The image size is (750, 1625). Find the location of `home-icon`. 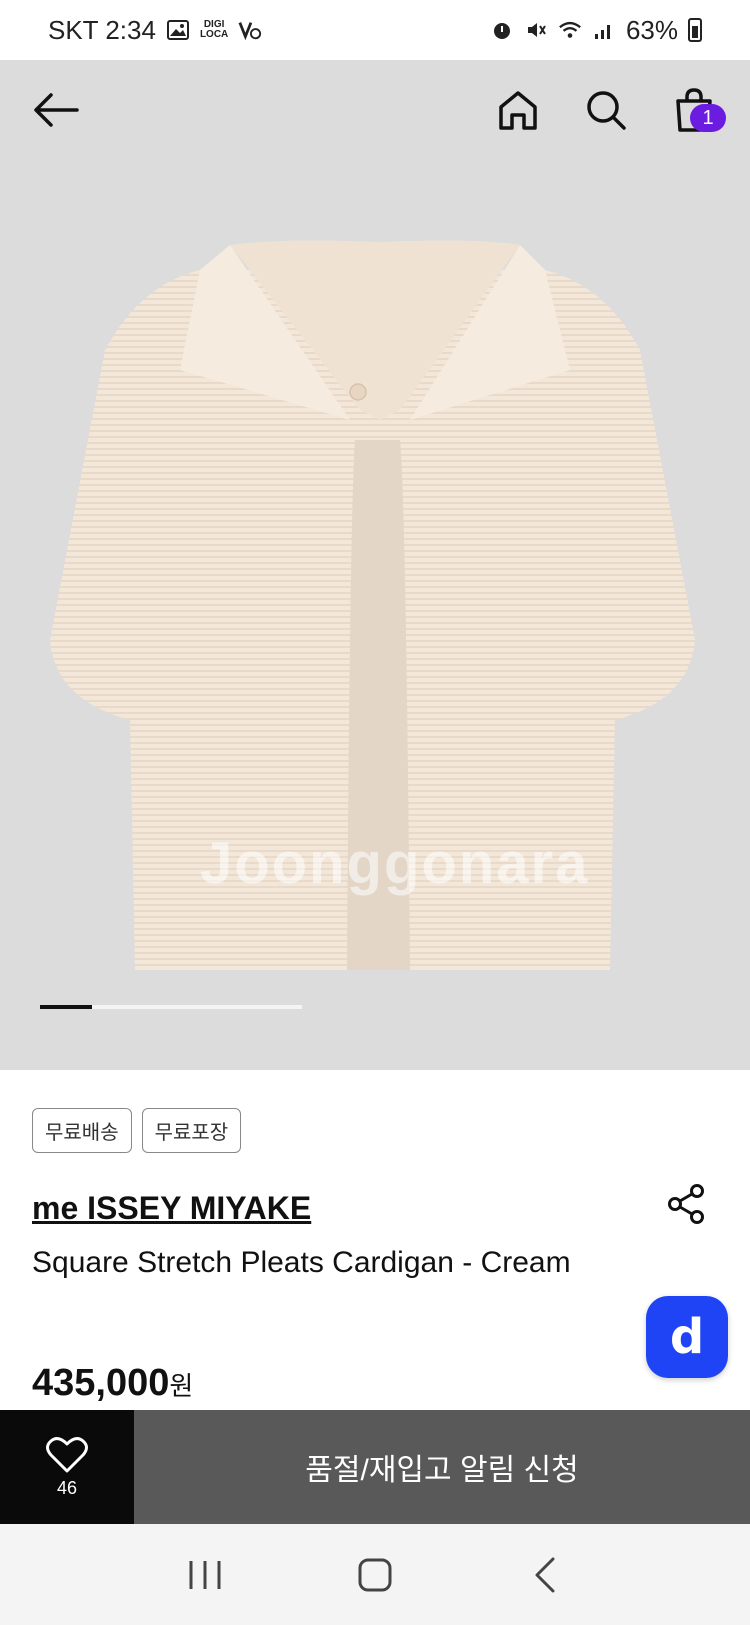

home-icon is located at coordinates (518, 110).